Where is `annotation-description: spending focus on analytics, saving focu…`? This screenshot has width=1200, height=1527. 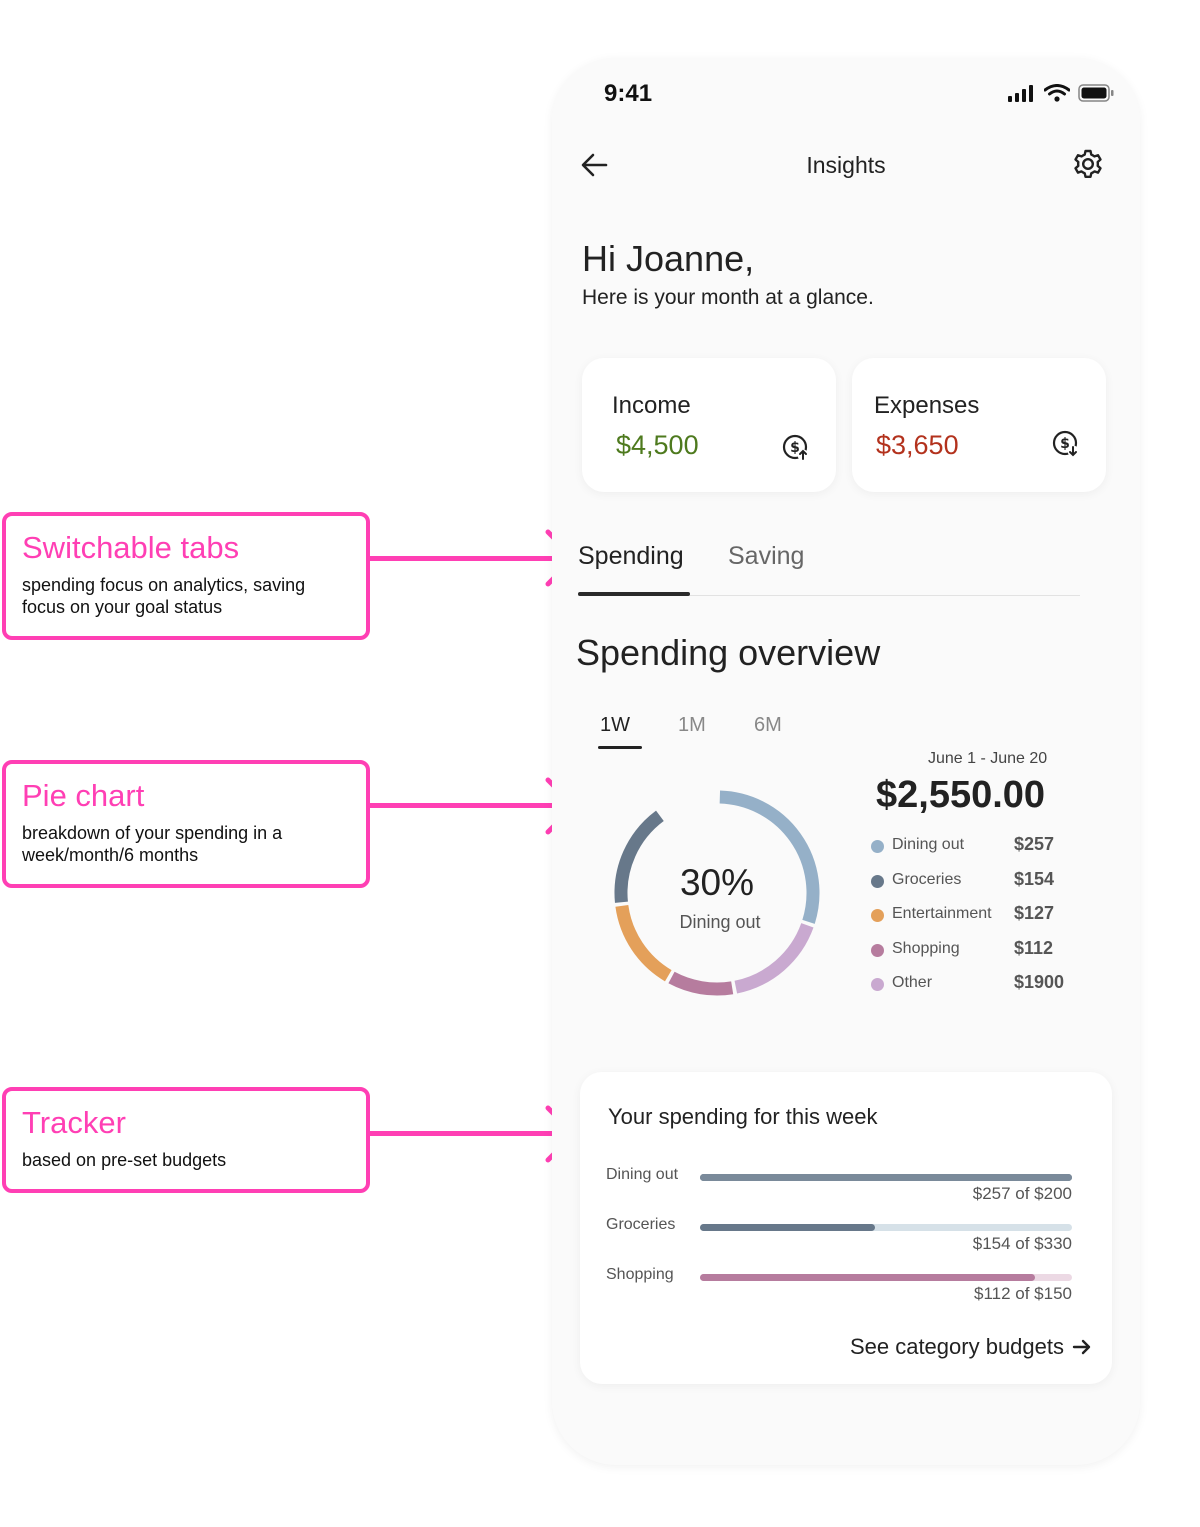 annotation-description: spending focus on analytics, saving focu… is located at coordinates (164, 596).